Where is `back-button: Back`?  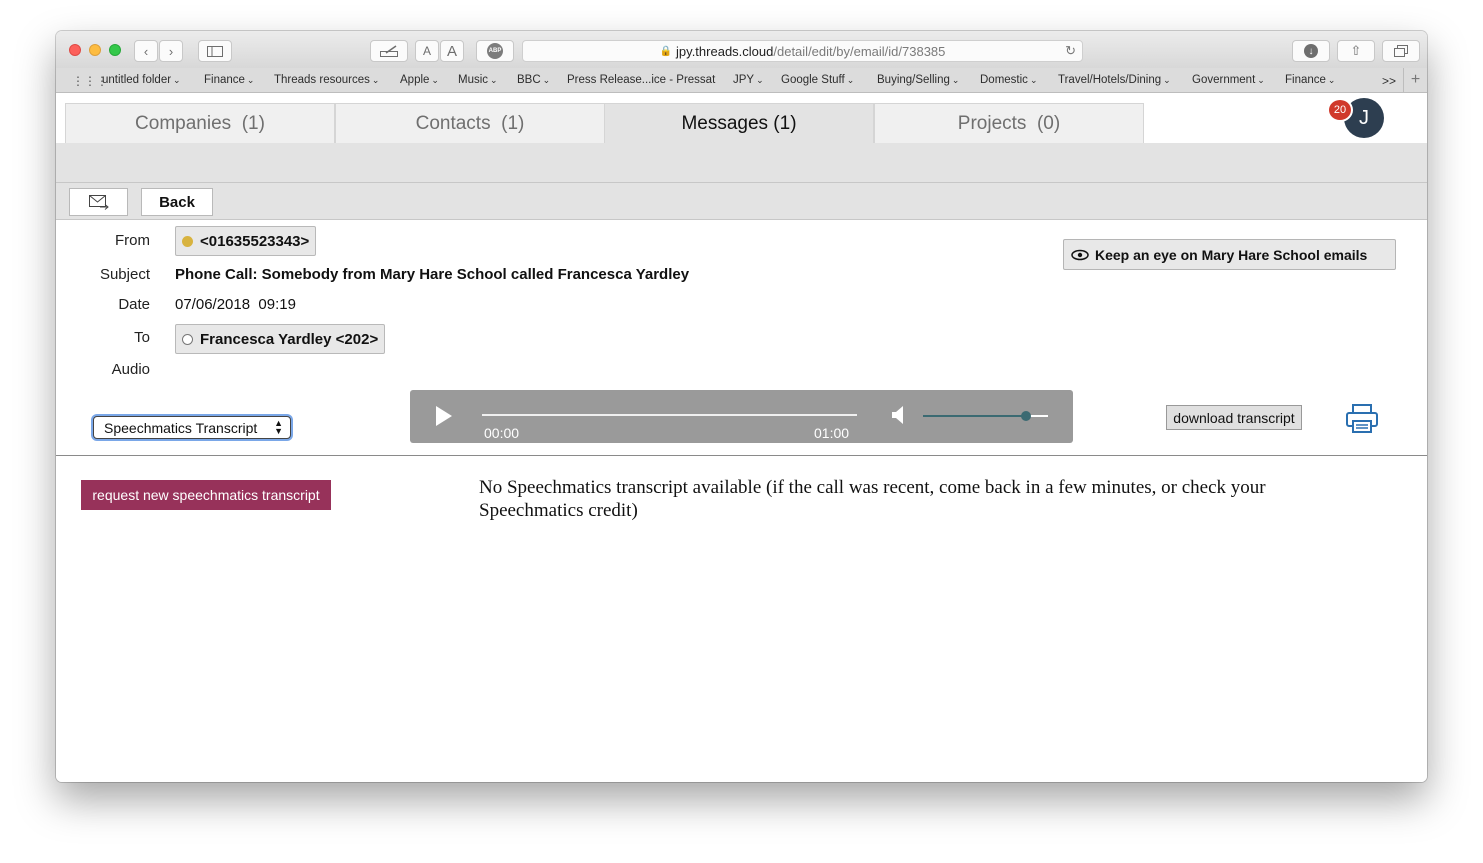
back-button: Back is located at coordinates (177, 202).